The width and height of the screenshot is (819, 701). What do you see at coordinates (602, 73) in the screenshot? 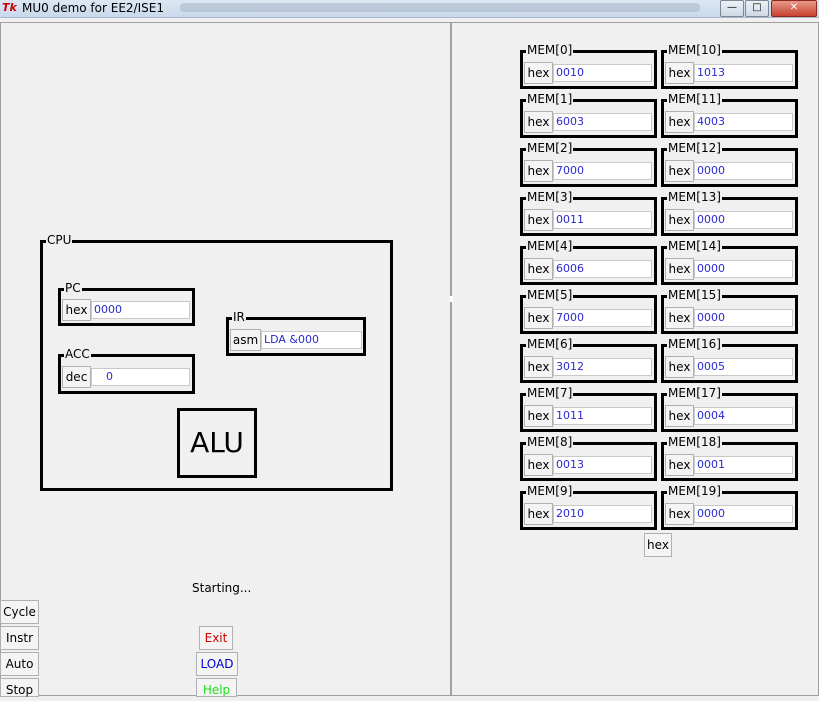
I see `memory-value-field: 0010` at bounding box center [602, 73].